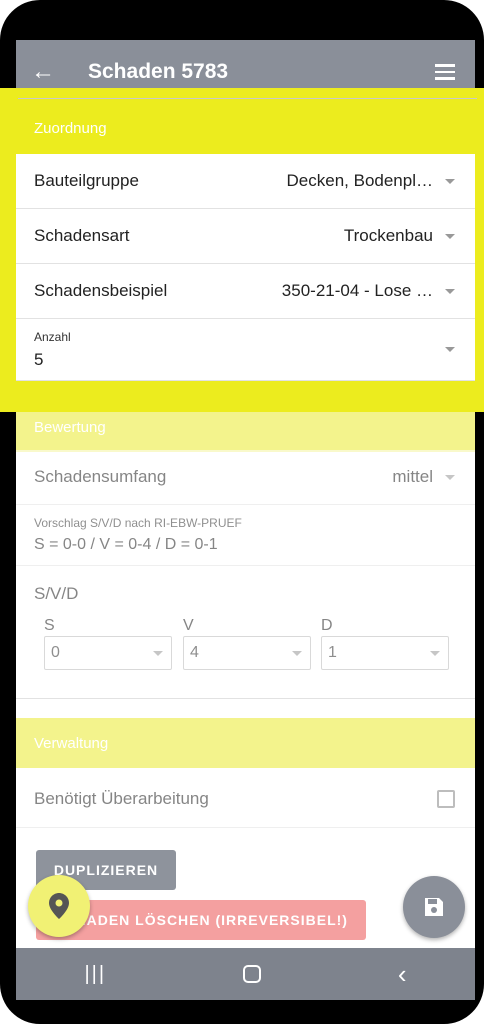  Describe the element at coordinates (56, 593) in the screenshot. I see `svd-label: S/V/D` at that location.